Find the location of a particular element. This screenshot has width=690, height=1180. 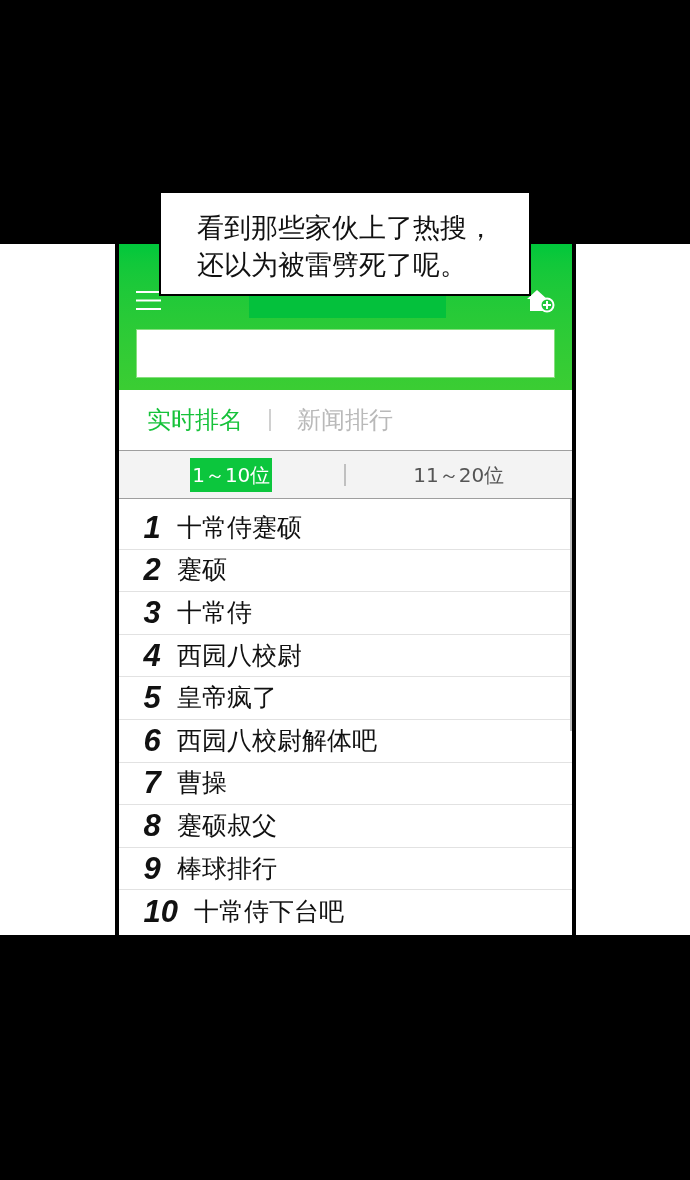

ranking-item-title: 十常侍 is located at coordinates (214, 613).